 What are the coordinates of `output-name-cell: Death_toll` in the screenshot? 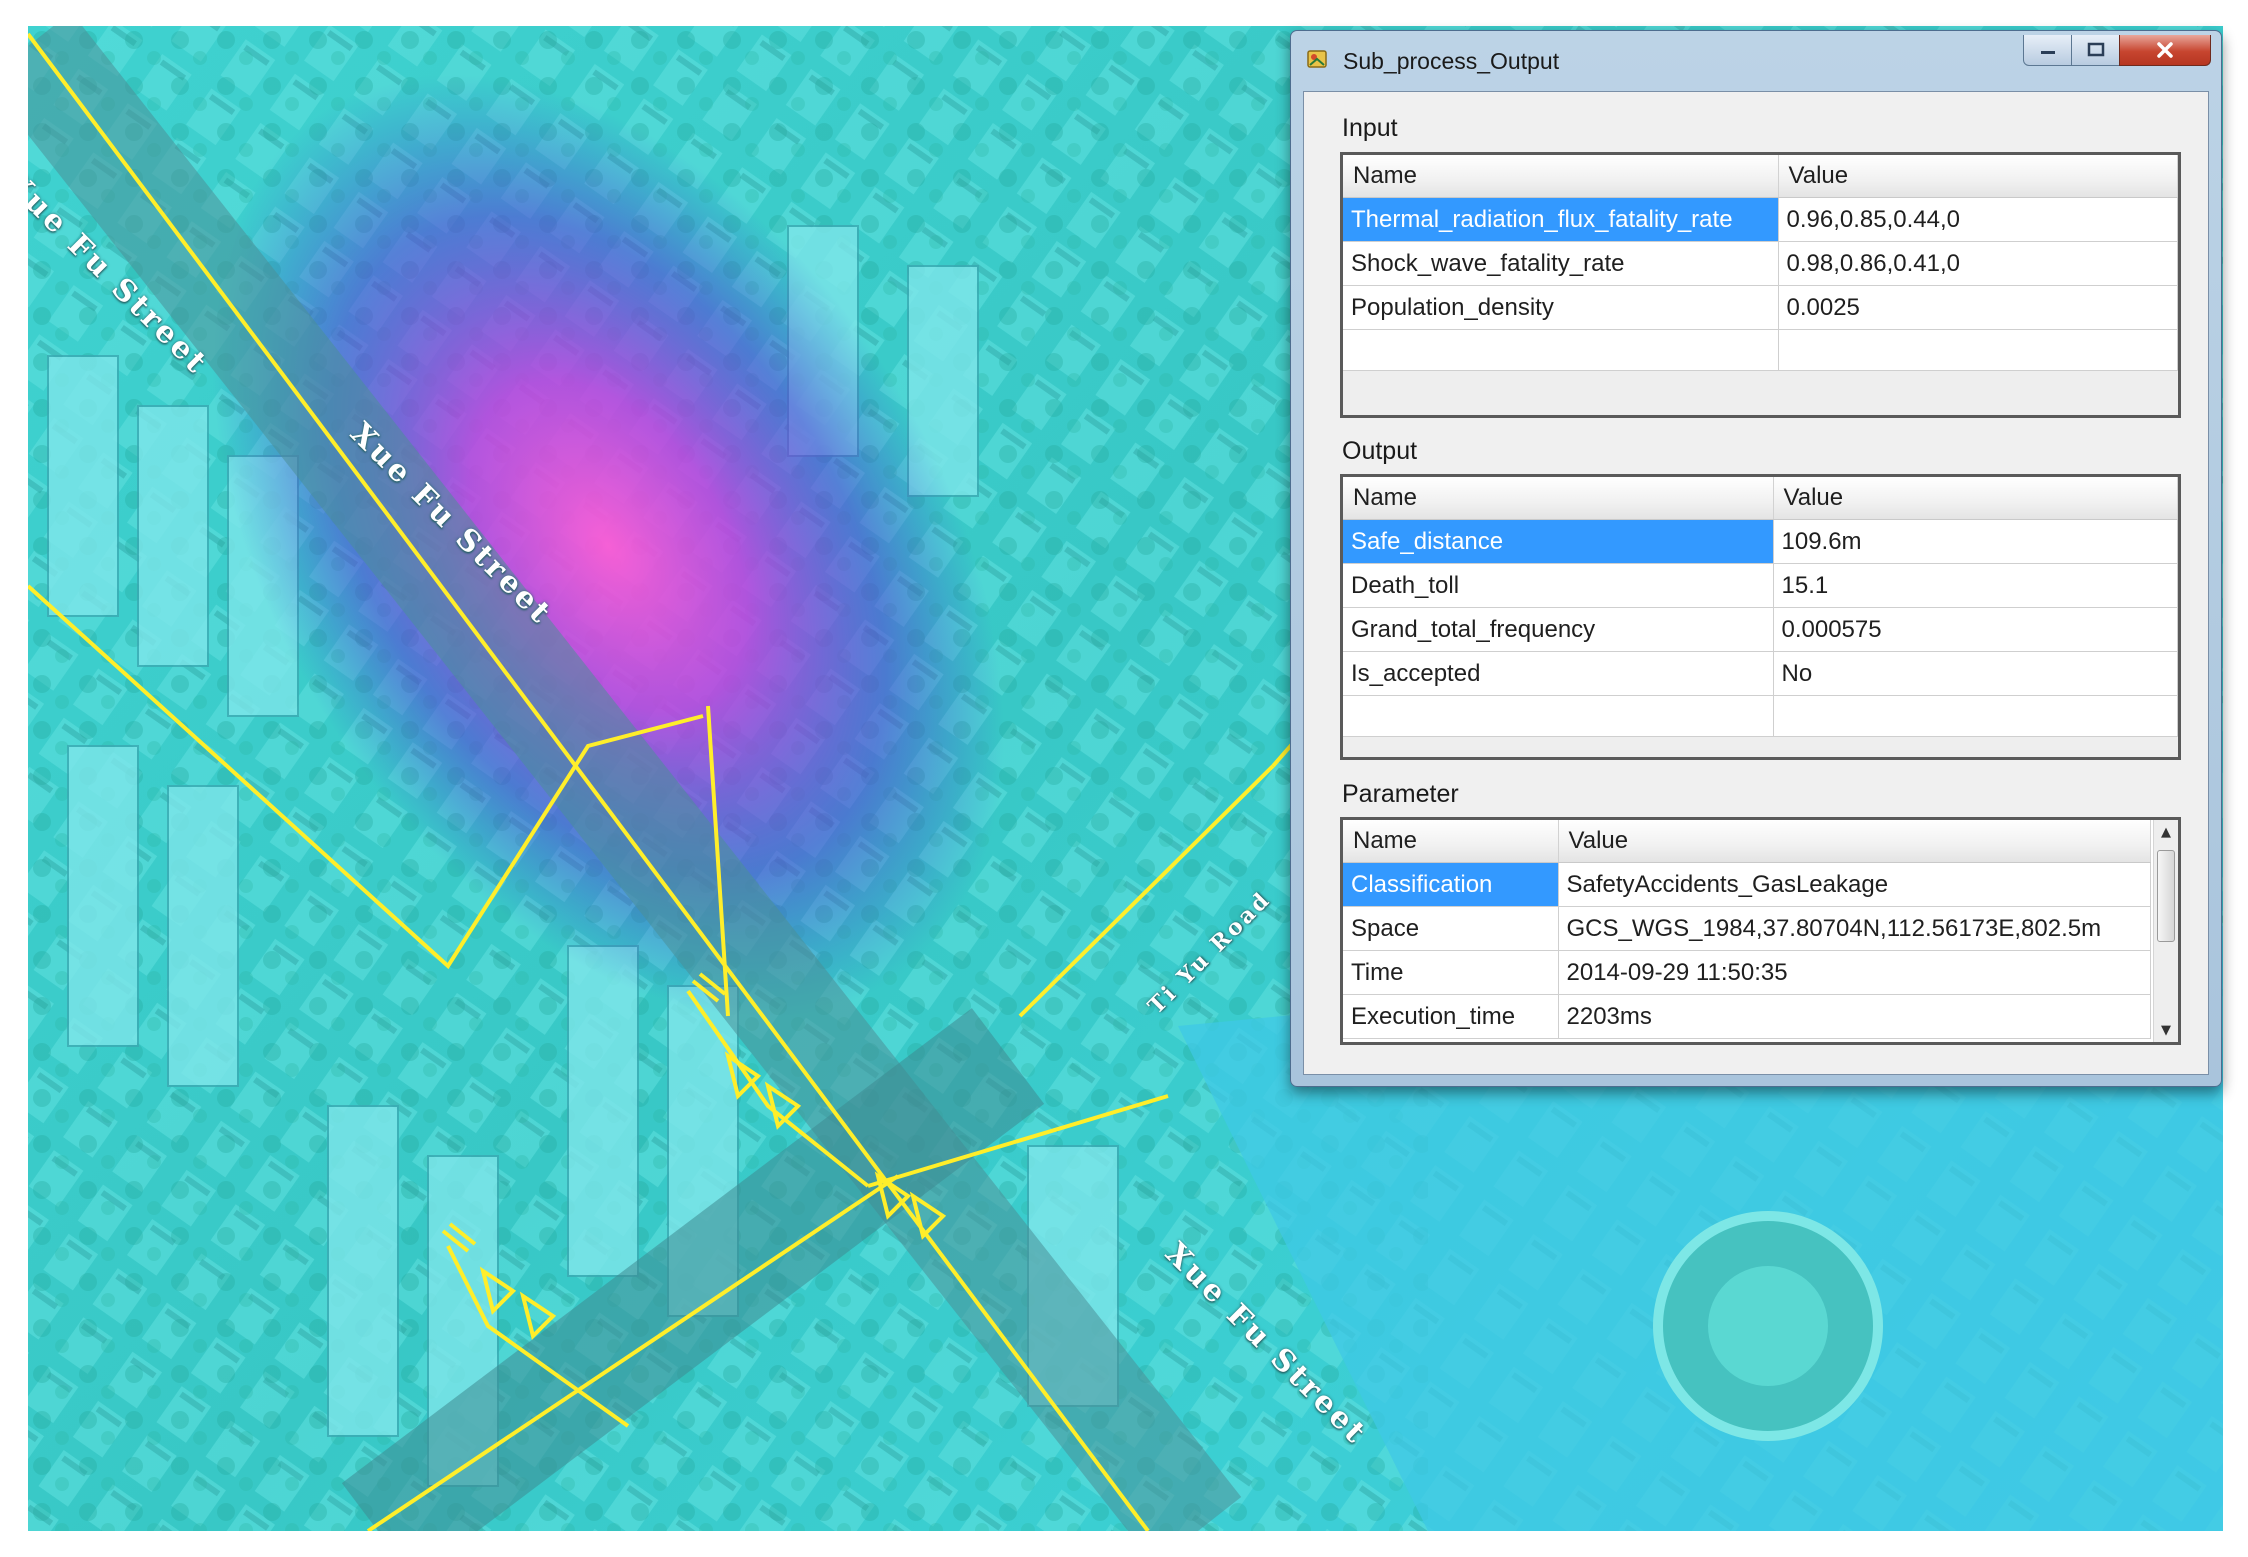 It's located at (1558, 585).